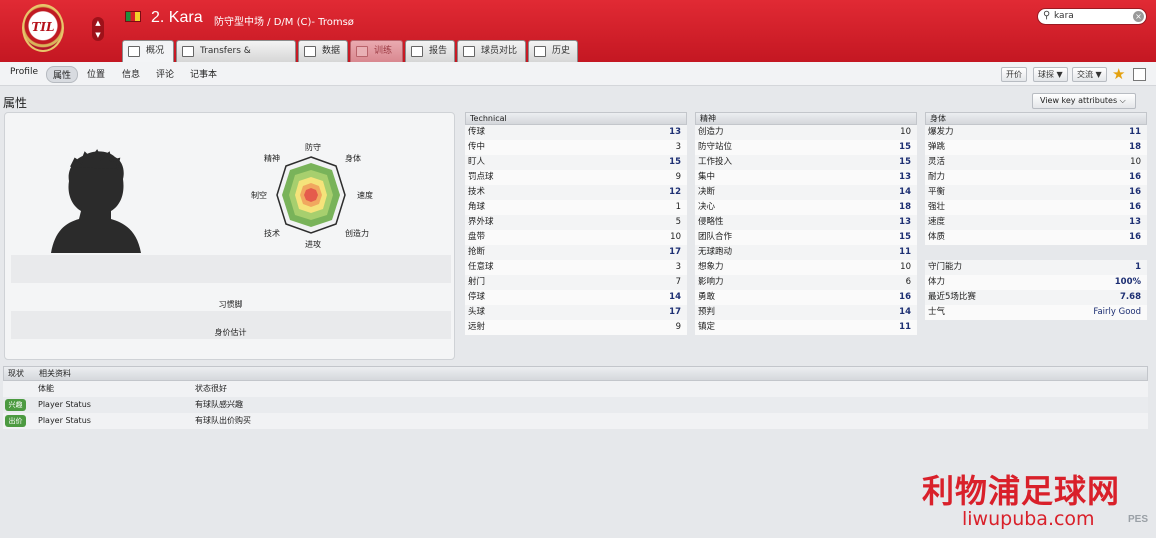 The image size is (1156, 538). I want to click on attribute-row: 决心 18, so click(806, 207).